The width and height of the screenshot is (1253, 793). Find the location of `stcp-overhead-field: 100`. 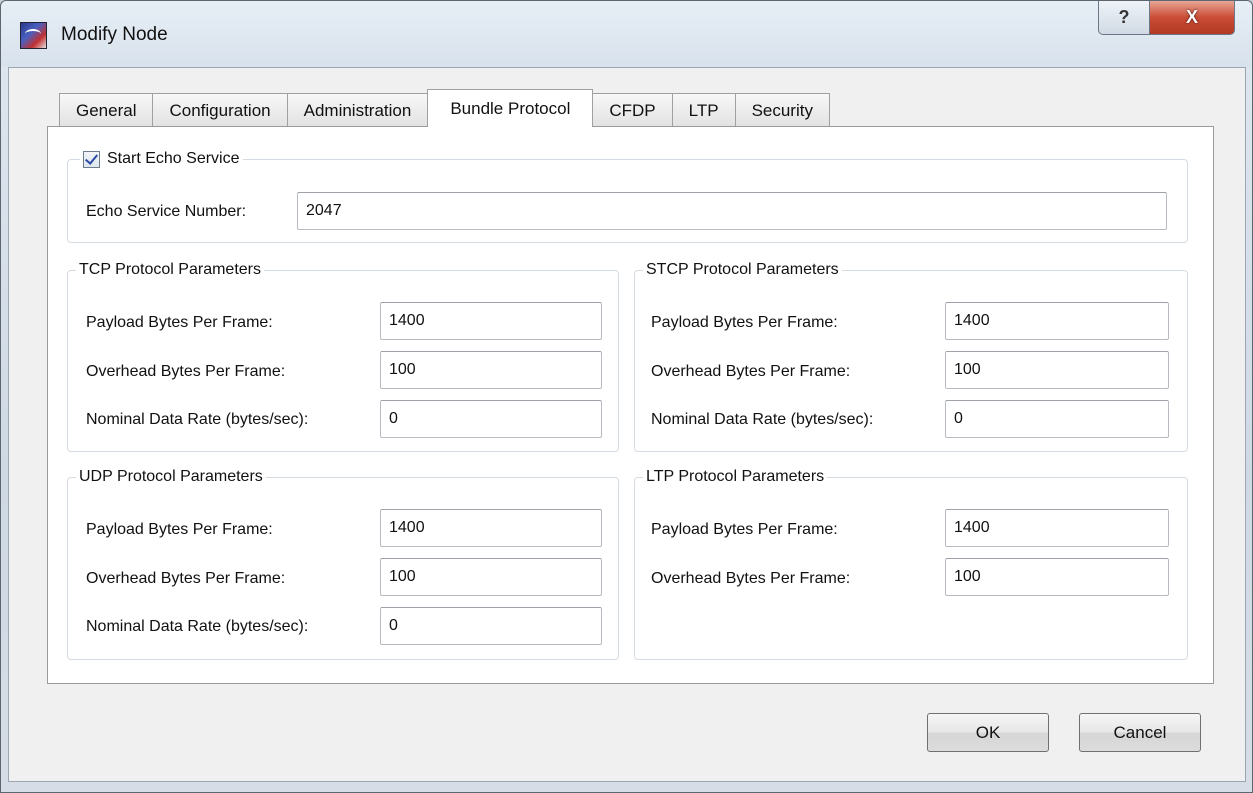

stcp-overhead-field: 100 is located at coordinates (1057, 370).